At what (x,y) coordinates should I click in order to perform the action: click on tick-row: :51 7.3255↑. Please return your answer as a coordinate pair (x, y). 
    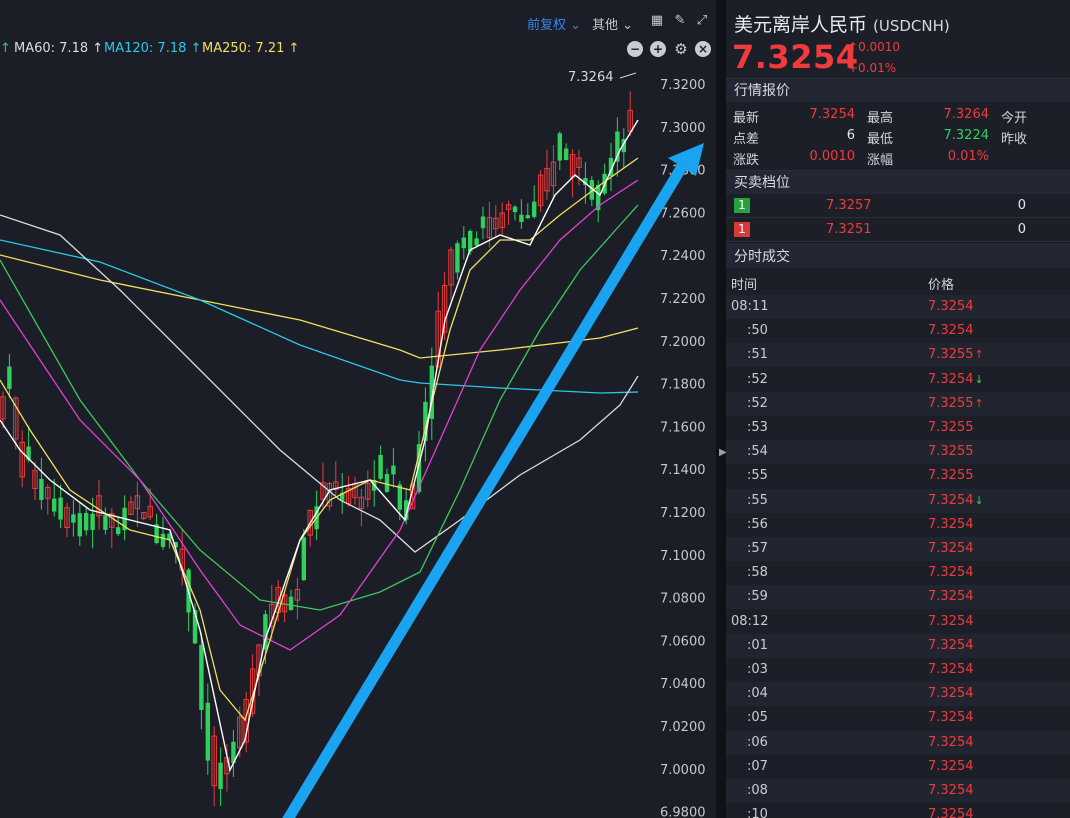
    Looking at the image, I should click on (898, 355).